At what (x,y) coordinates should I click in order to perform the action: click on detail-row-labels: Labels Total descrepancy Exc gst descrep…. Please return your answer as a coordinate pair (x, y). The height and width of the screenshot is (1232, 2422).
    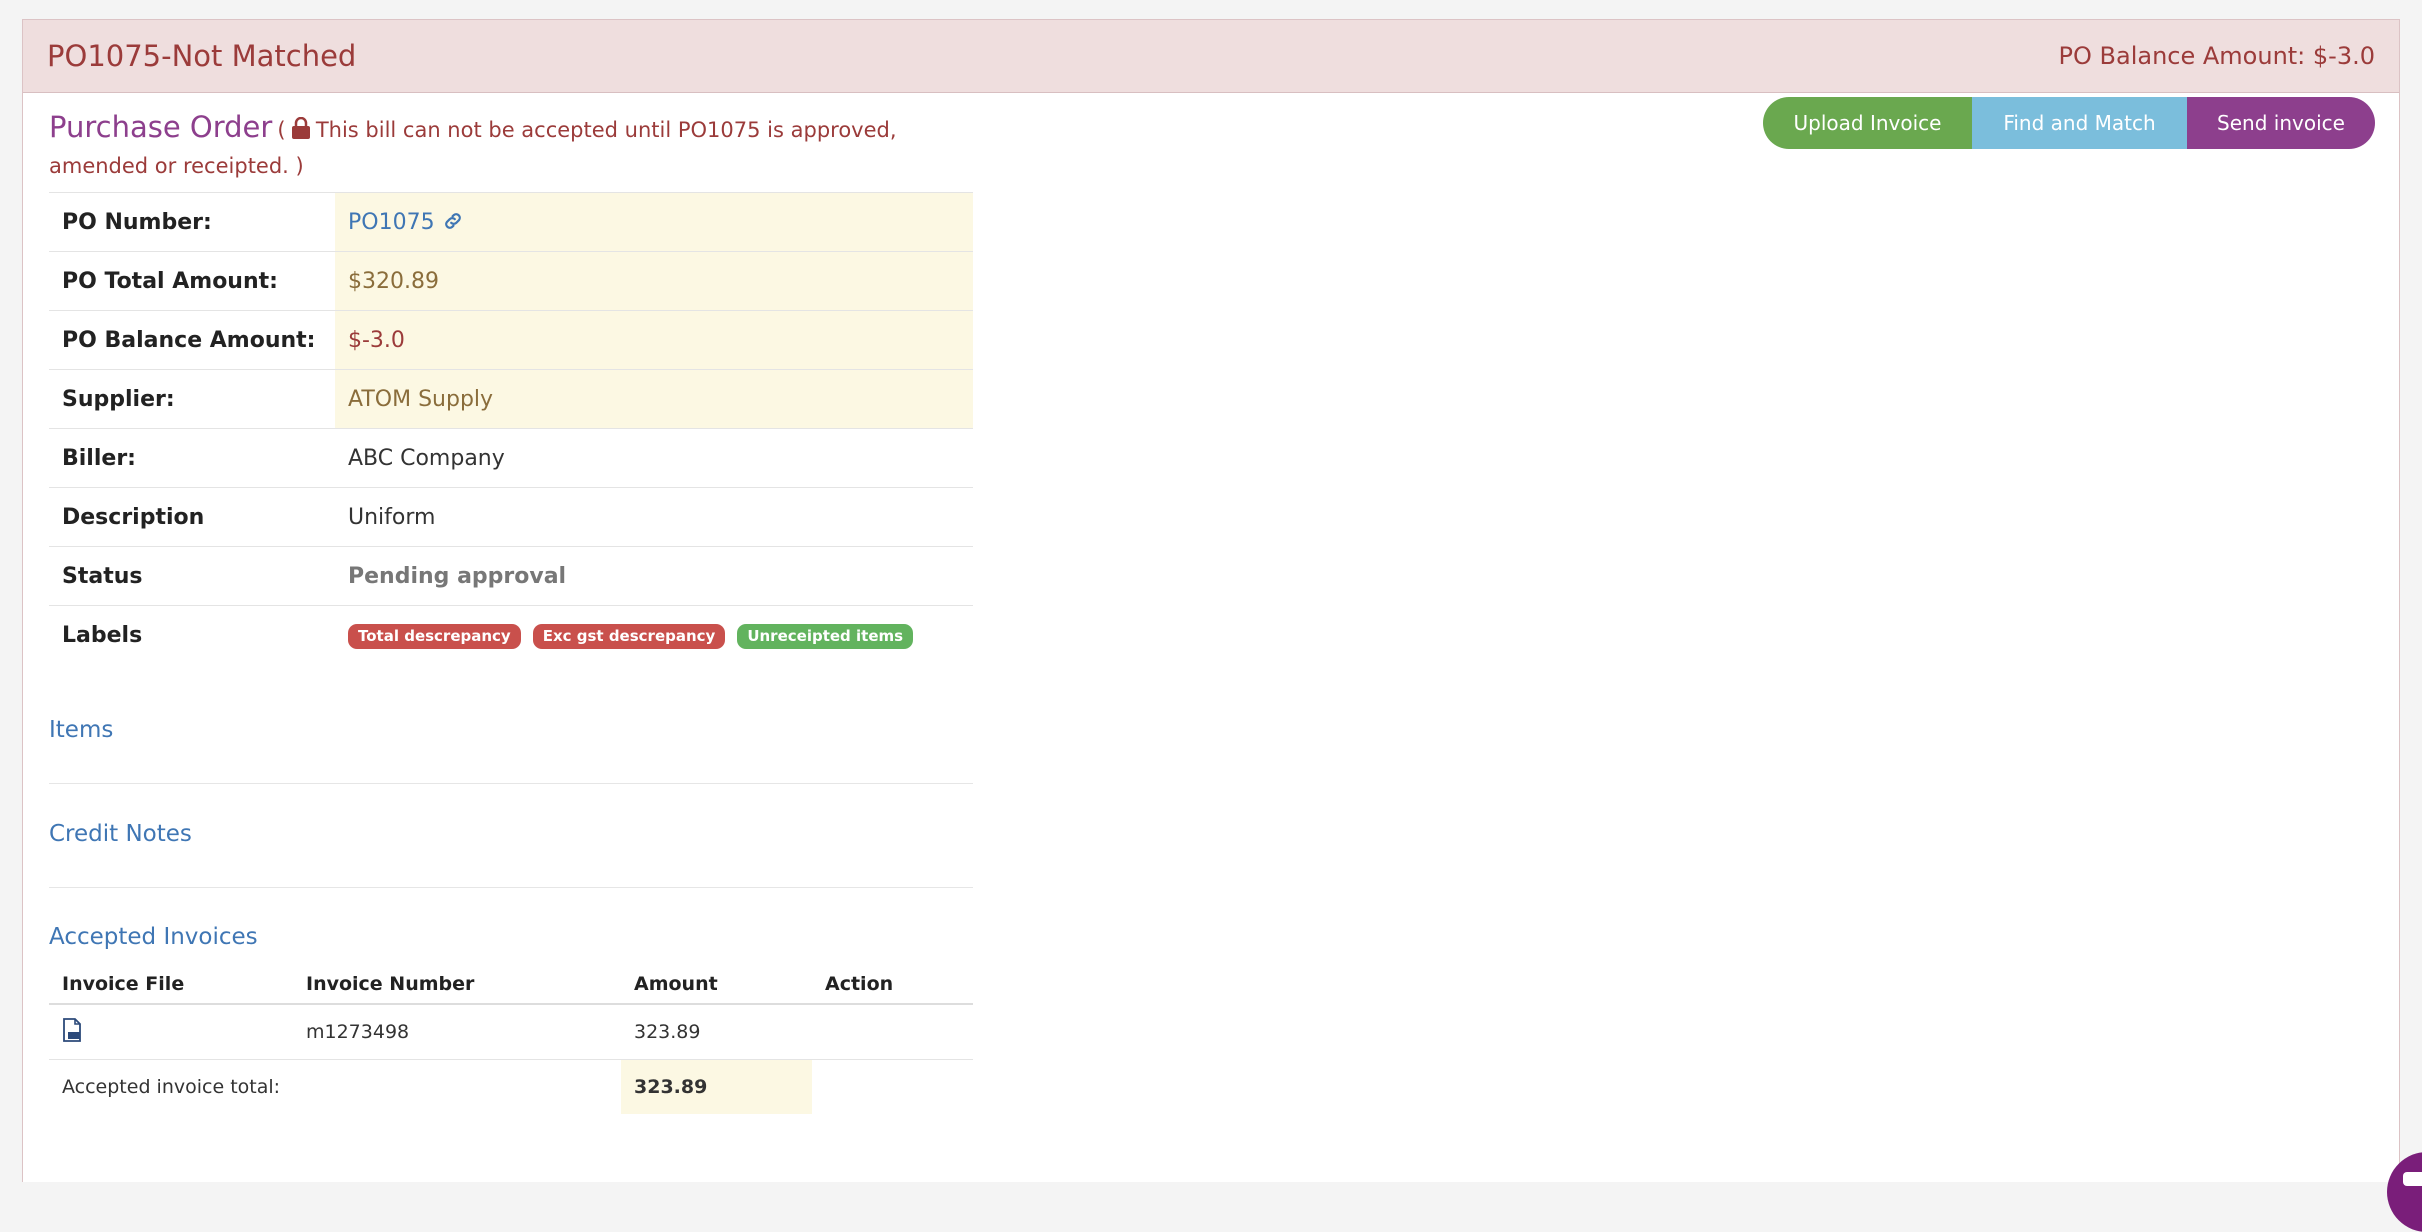
    Looking at the image, I should click on (511, 634).